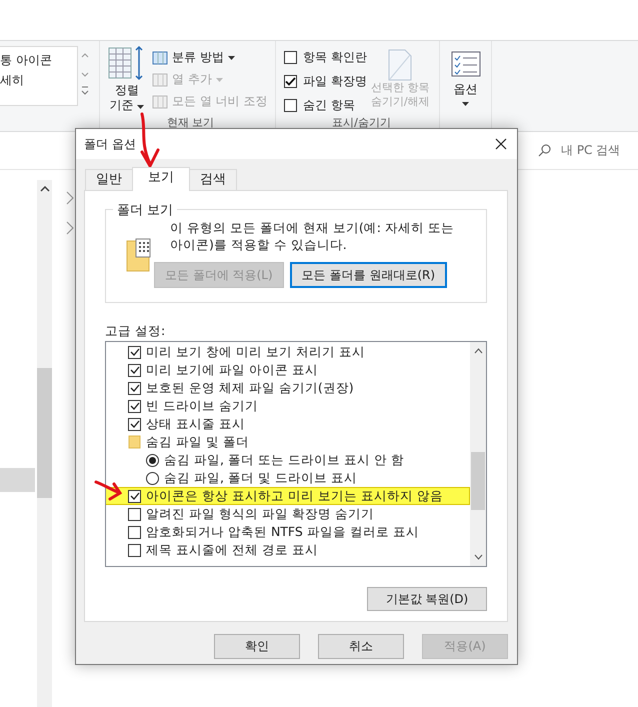 This screenshot has height=707, width=638. What do you see at coordinates (288, 478) in the screenshot?
I see `setting-item: 숨김 파일, 폴더 및 드라이브 표시` at bounding box center [288, 478].